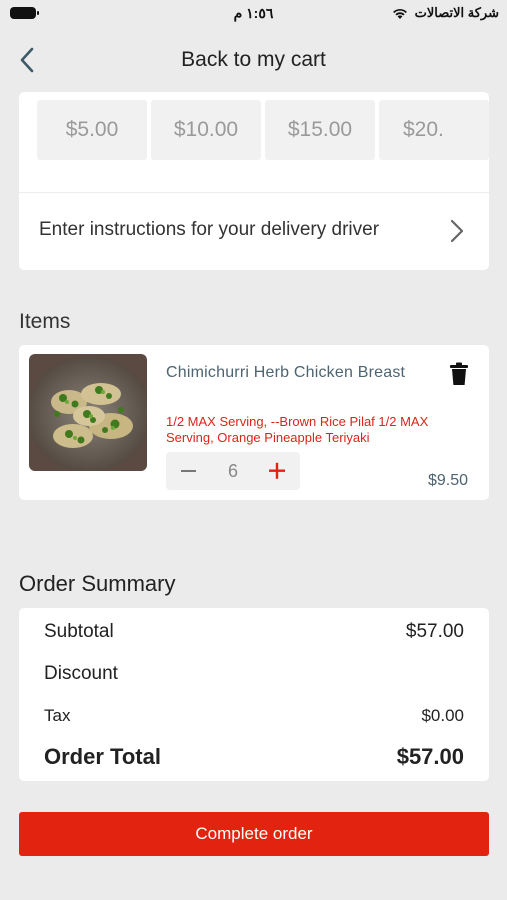 Image resolution: width=507 pixels, height=900 pixels. I want to click on carrier-group: شركة الاتصالات, so click(445, 13).